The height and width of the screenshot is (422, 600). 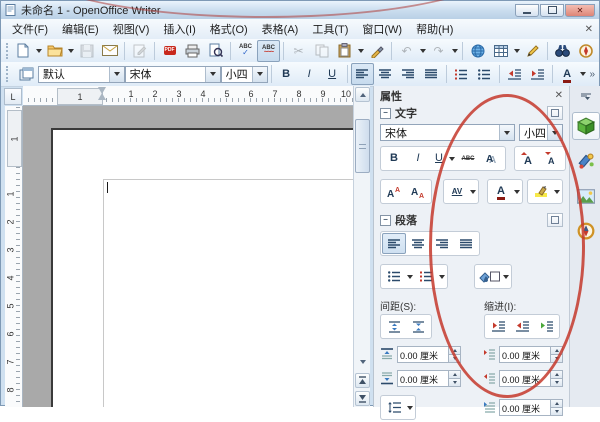 What do you see at coordinates (362, 361) in the screenshot?
I see `scroll-down-button` at bounding box center [362, 361].